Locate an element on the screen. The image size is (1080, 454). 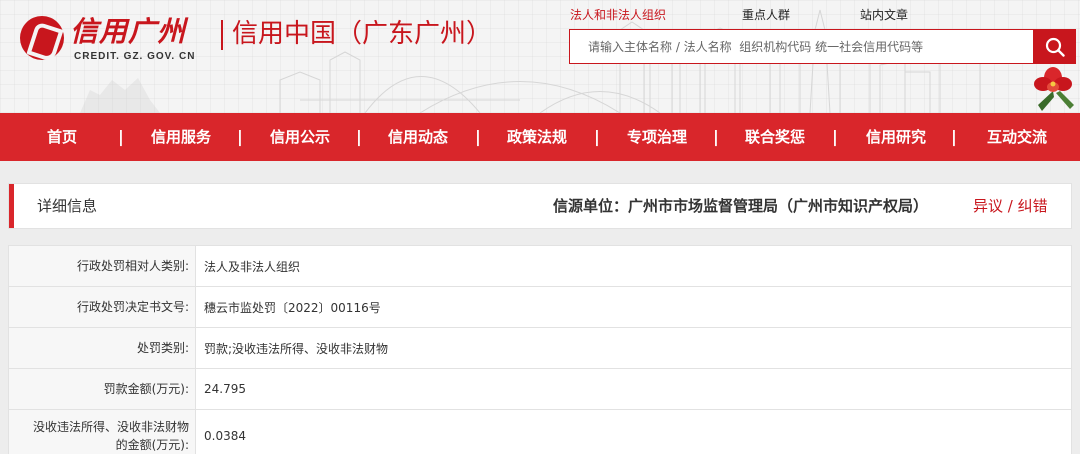
logo-text-en: CREDIT. GZ. GOV. CN is located at coordinates (135, 56).